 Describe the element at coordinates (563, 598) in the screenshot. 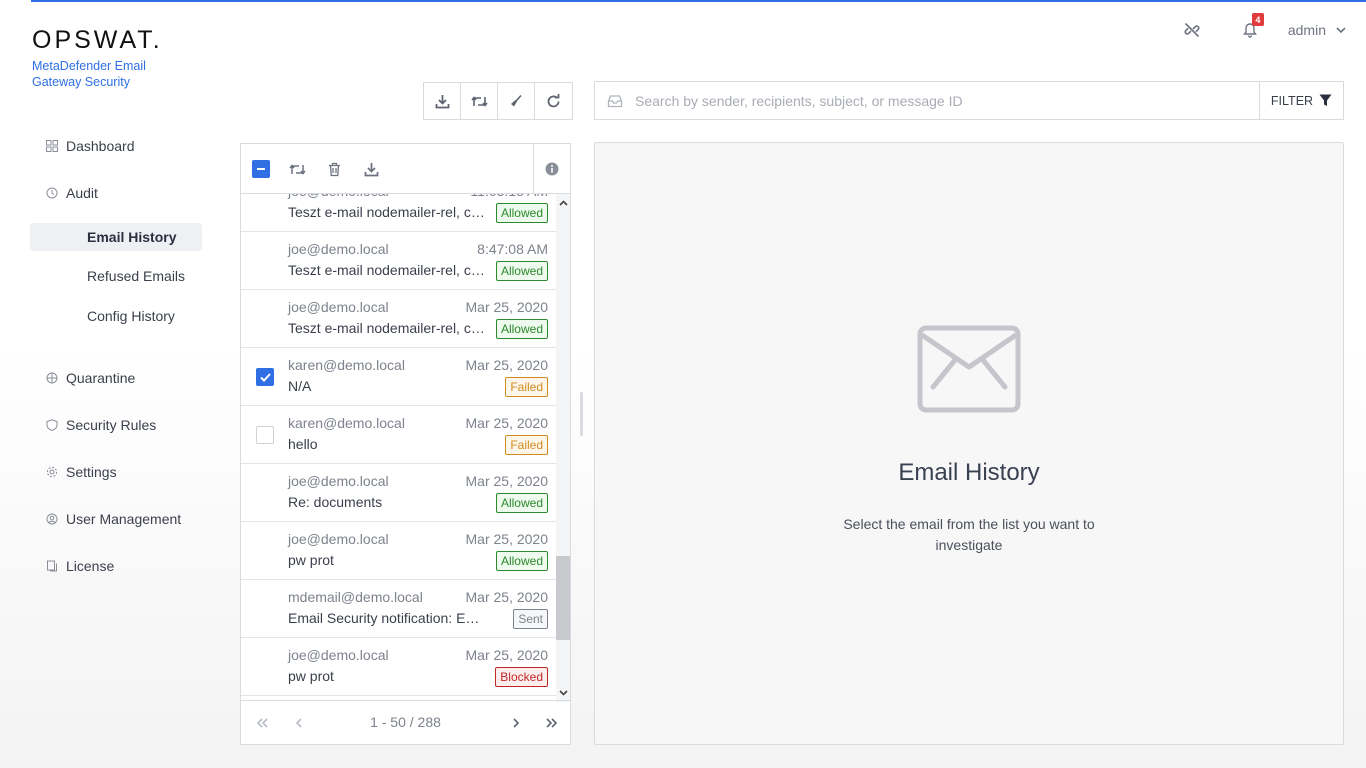

I see `scroll-thumb` at that location.